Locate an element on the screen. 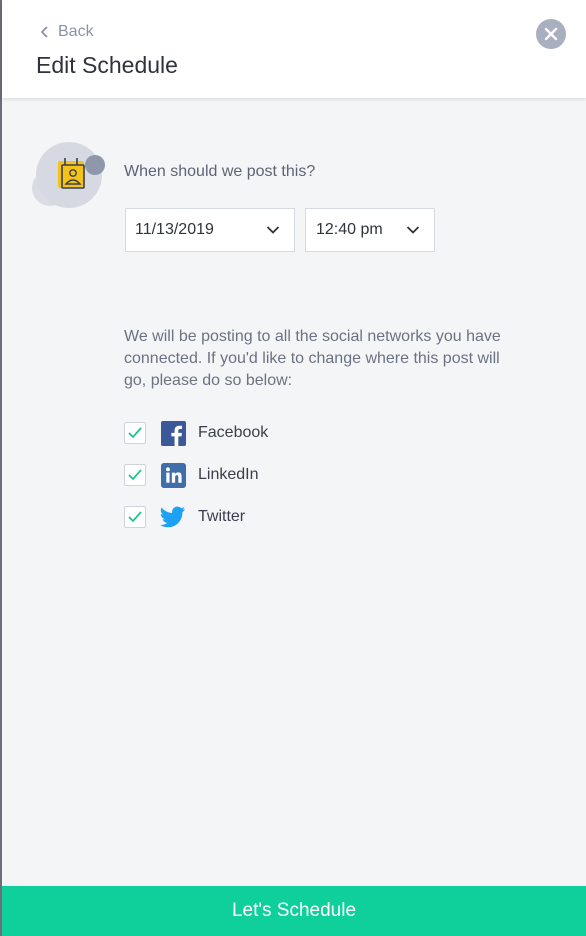  twitter-label: Twitter is located at coordinates (222, 516).